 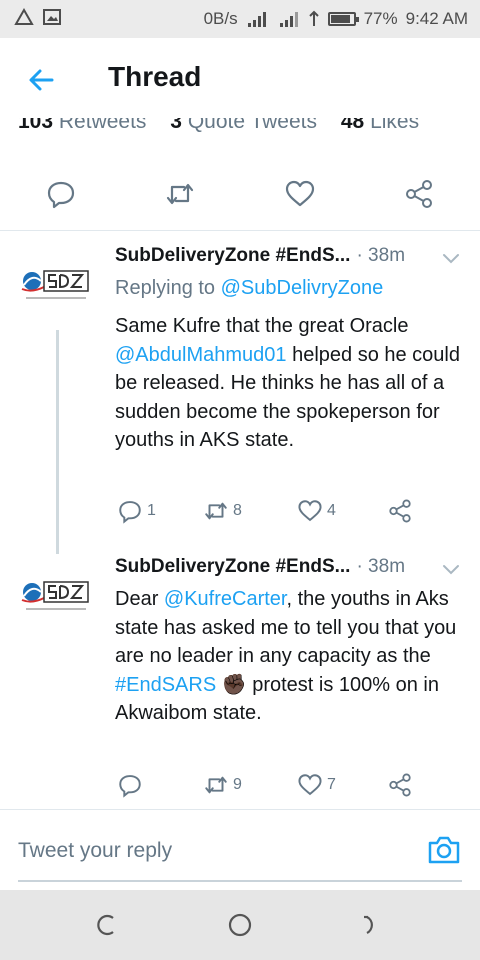 What do you see at coordinates (331, 510) in the screenshot?
I see `like-count: 4` at bounding box center [331, 510].